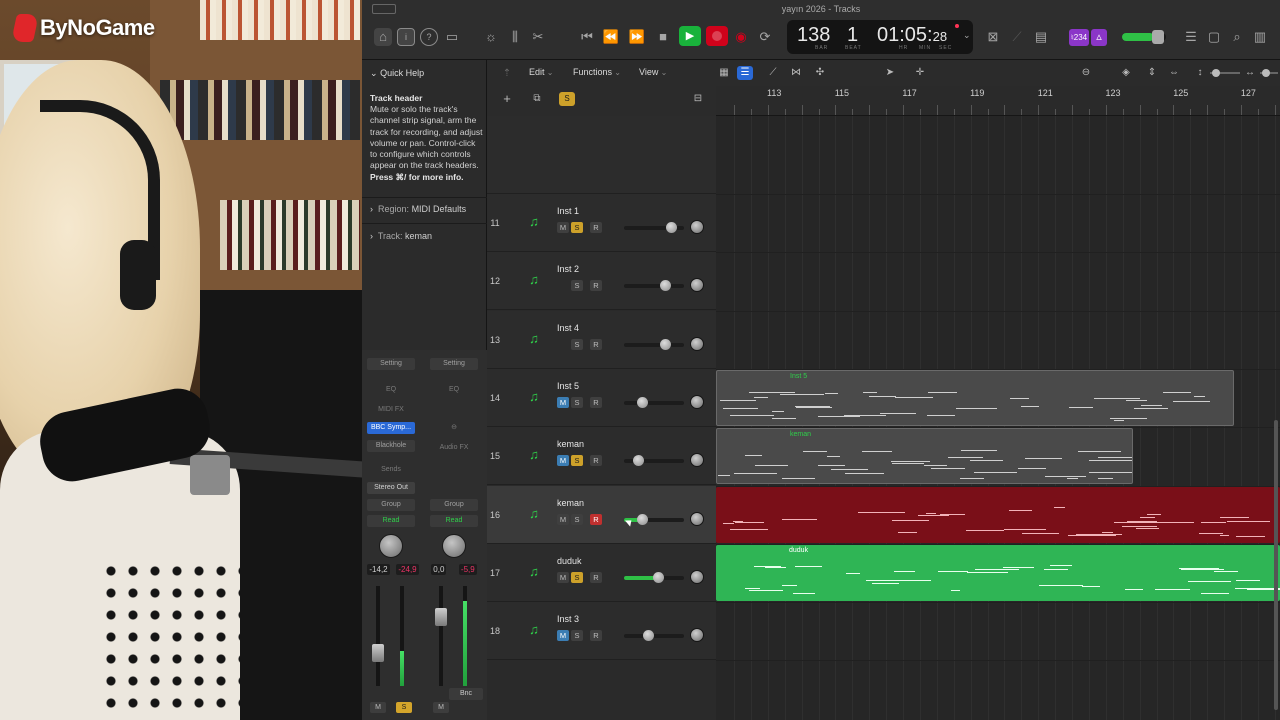 The width and height of the screenshot is (1280, 720). Describe the element at coordinates (1200, 73) in the screenshot. I see `vertical-zoom-icon: ↕` at that location.